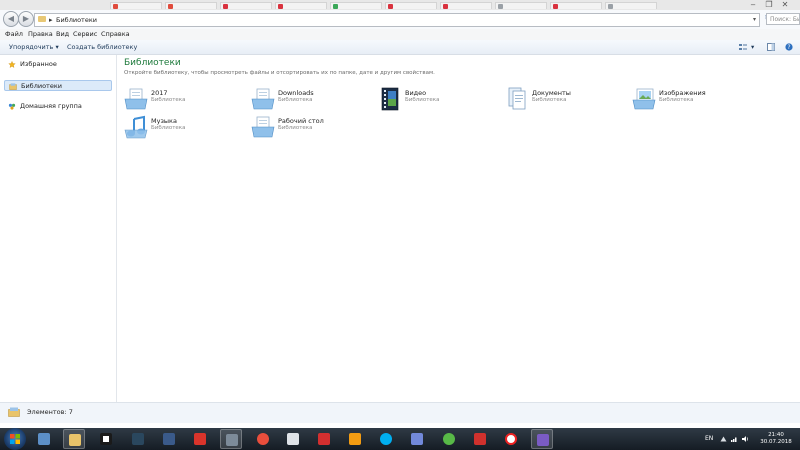 The width and height of the screenshot is (800, 450). I want to click on roblox-icon, so click(106, 439).